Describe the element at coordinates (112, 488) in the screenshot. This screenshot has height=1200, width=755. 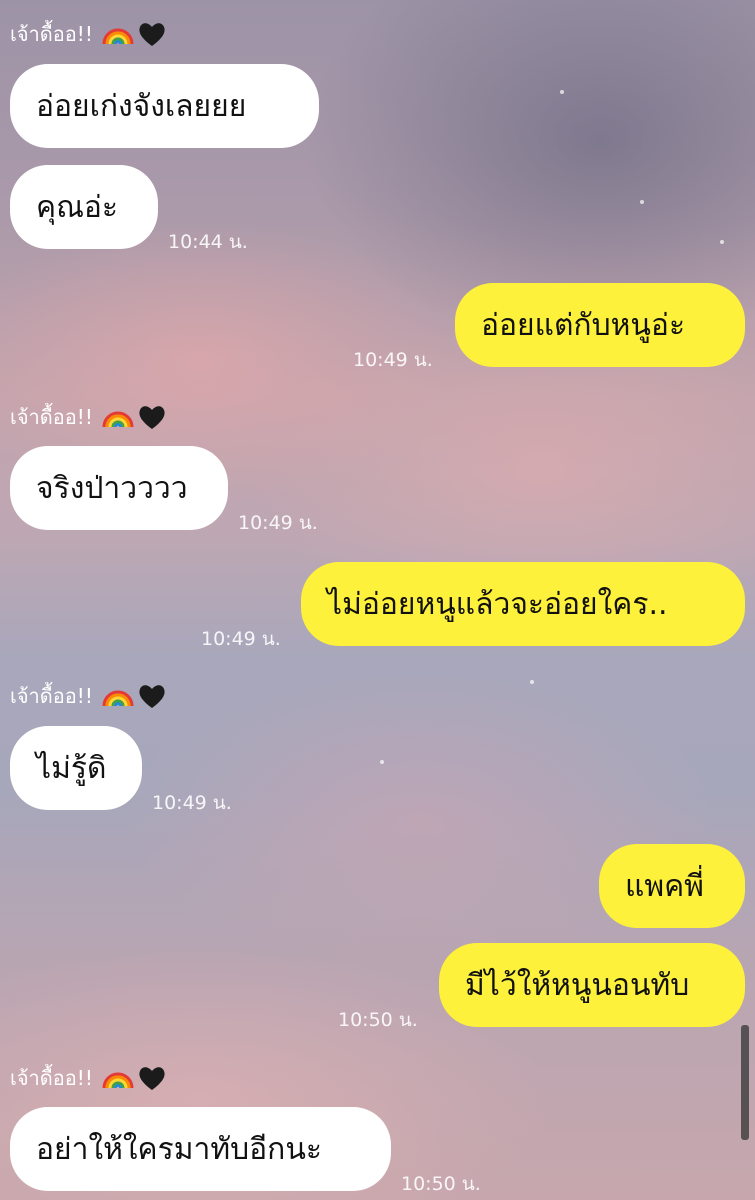
I see `message-text: จริงป่าวววว` at that location.